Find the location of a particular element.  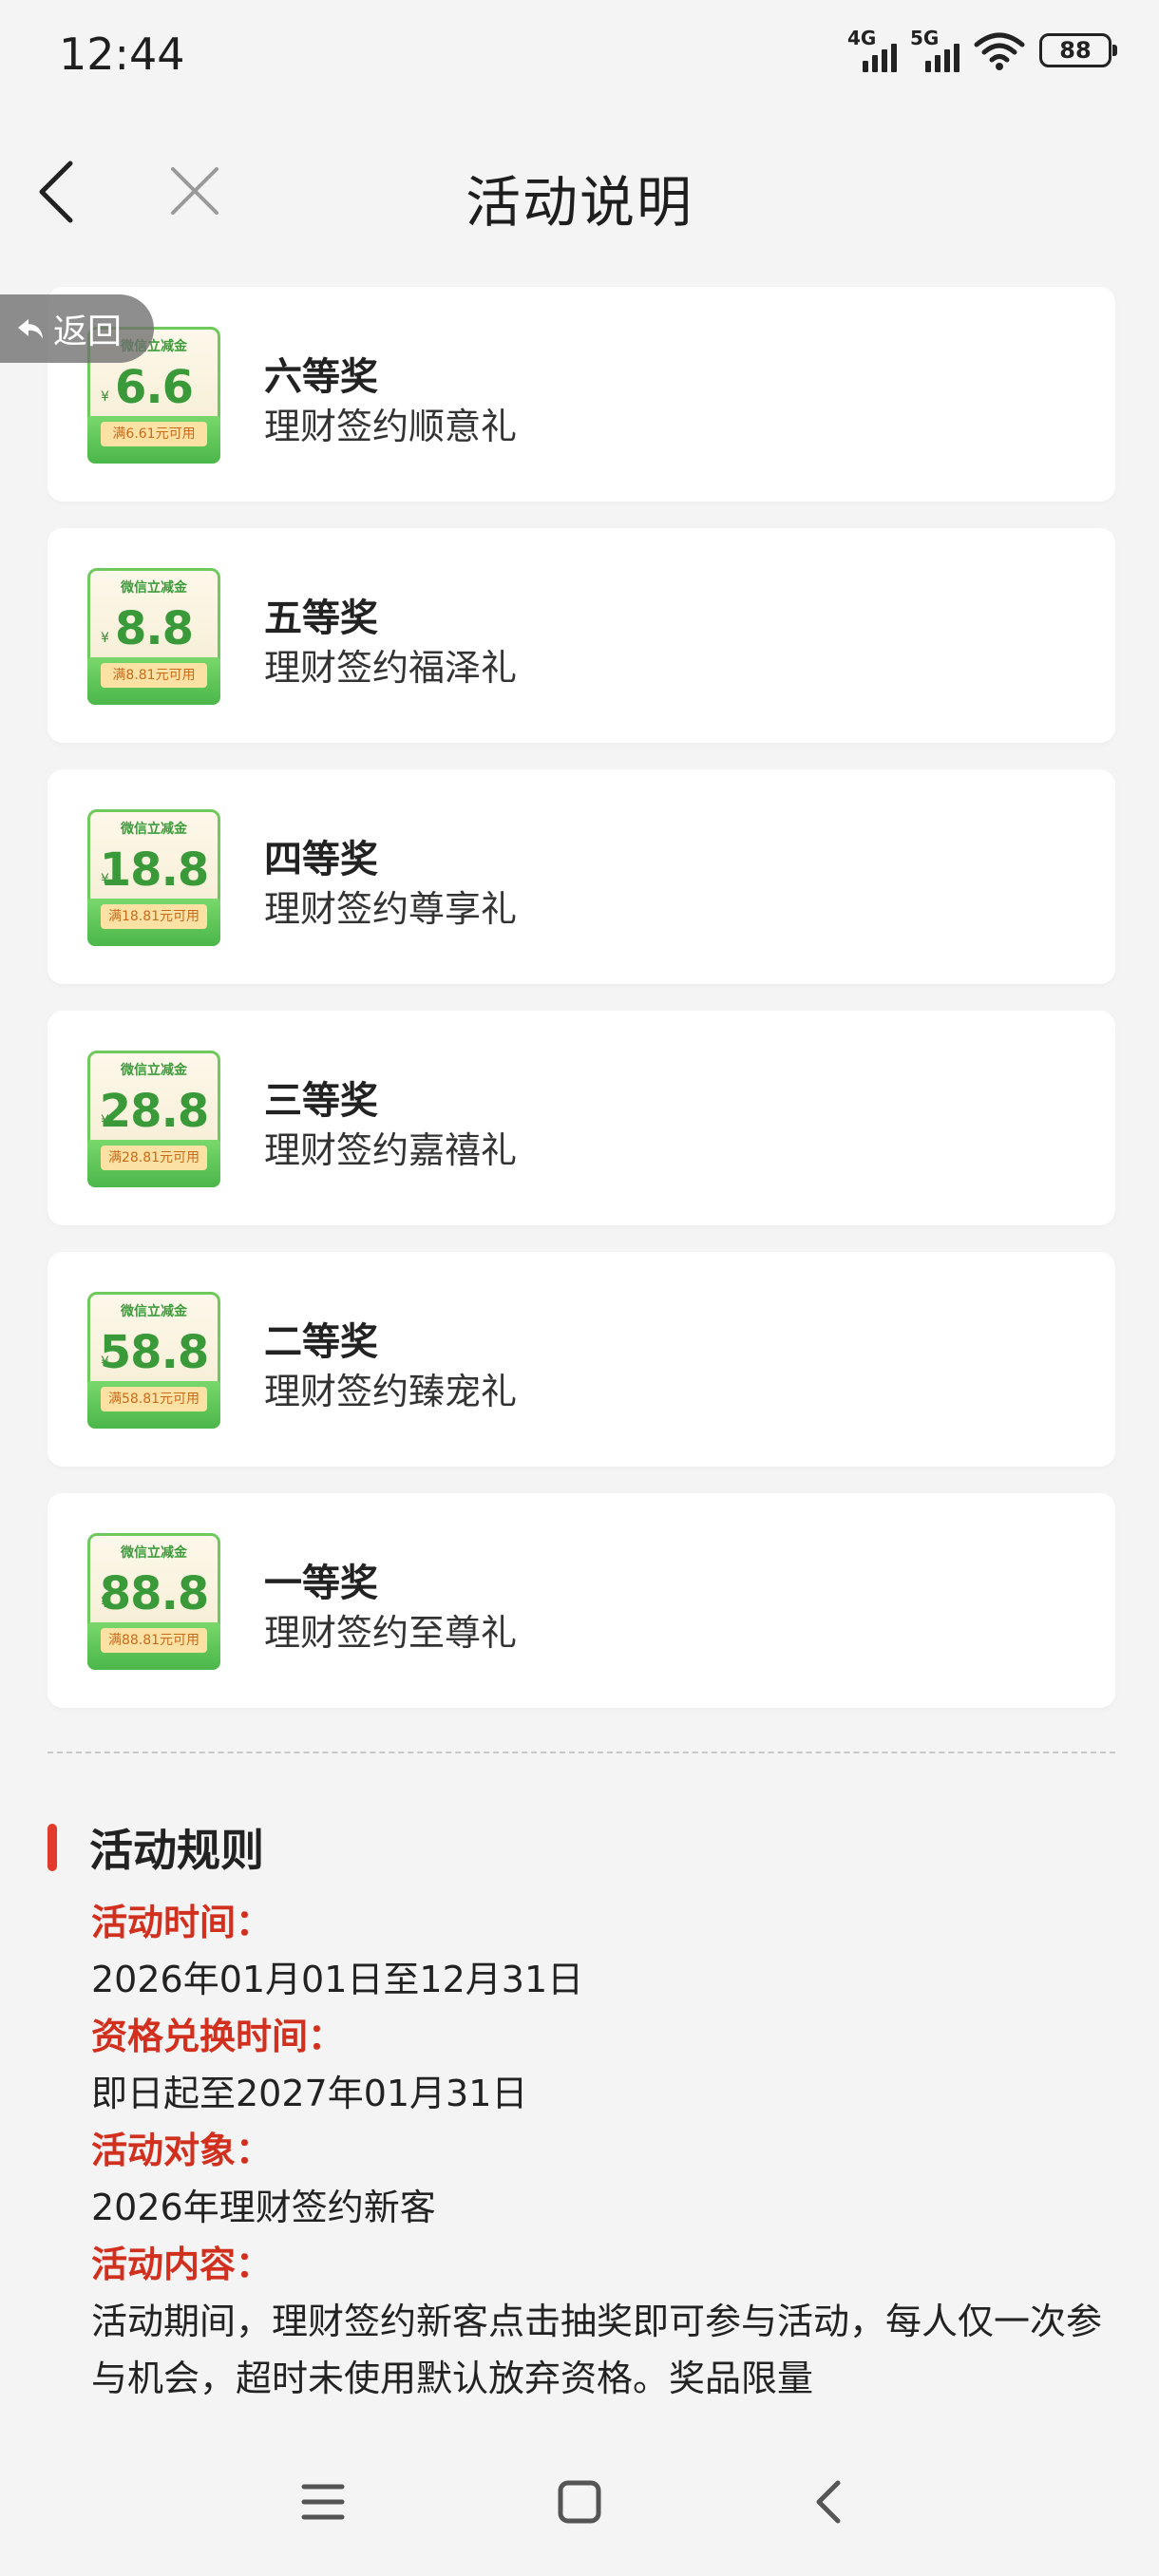

coupon-icon: 微信立减金 ¥58.8 满58.81元可用 is located at coordinates (153, 1360).